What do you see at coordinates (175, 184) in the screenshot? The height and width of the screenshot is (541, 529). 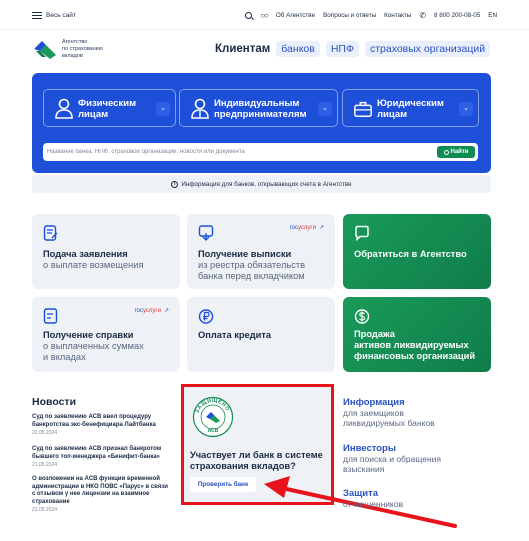 I see `info-icon: i` at bounding box center [175, 184].